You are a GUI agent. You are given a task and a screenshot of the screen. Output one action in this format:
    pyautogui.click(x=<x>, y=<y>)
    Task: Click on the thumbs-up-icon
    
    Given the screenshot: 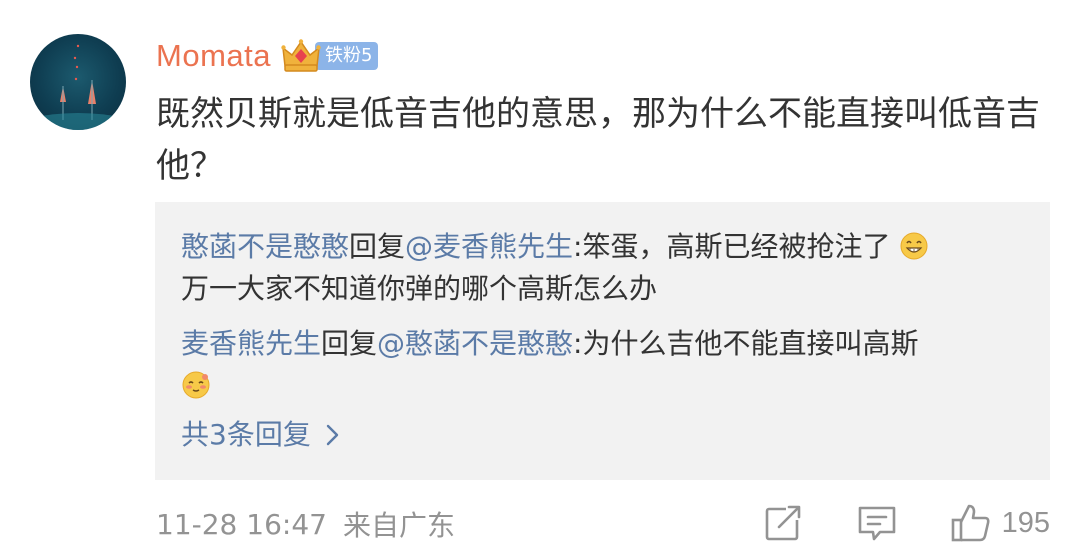 What is the action you would take?
    pyautogui.click(x=971, y=523)
    